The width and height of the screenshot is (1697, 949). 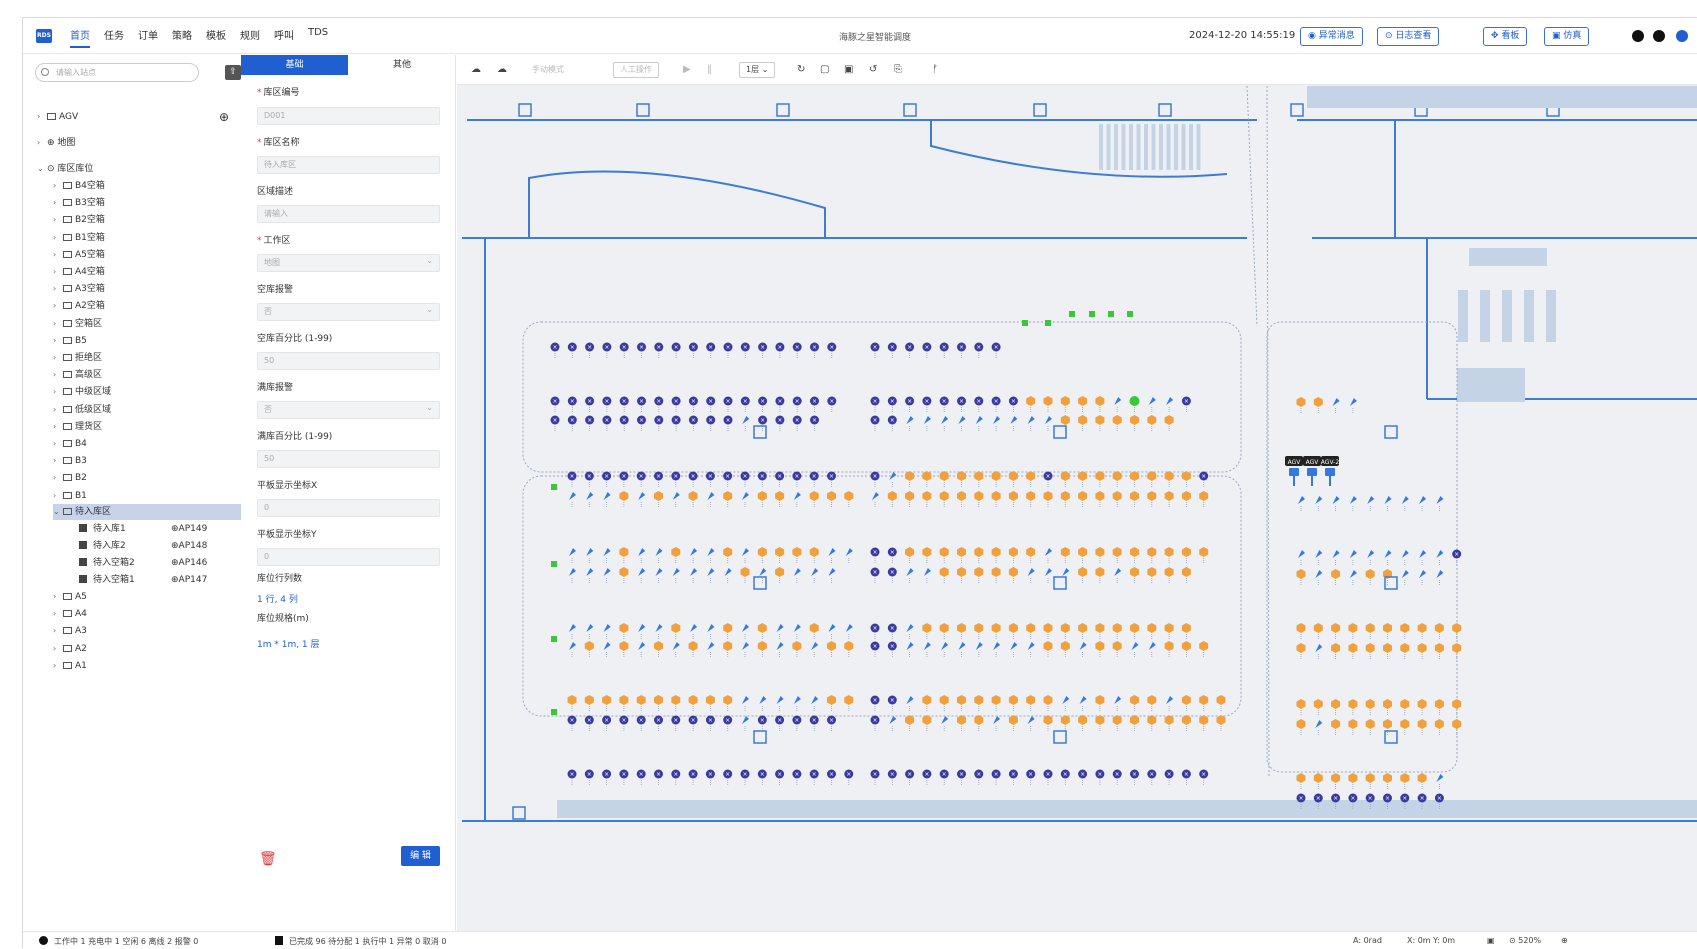 What do you see at coordinates (70, 631) in the screenshot?
I see `tree-zone-item: › A3` at bounding box center [70, 631].